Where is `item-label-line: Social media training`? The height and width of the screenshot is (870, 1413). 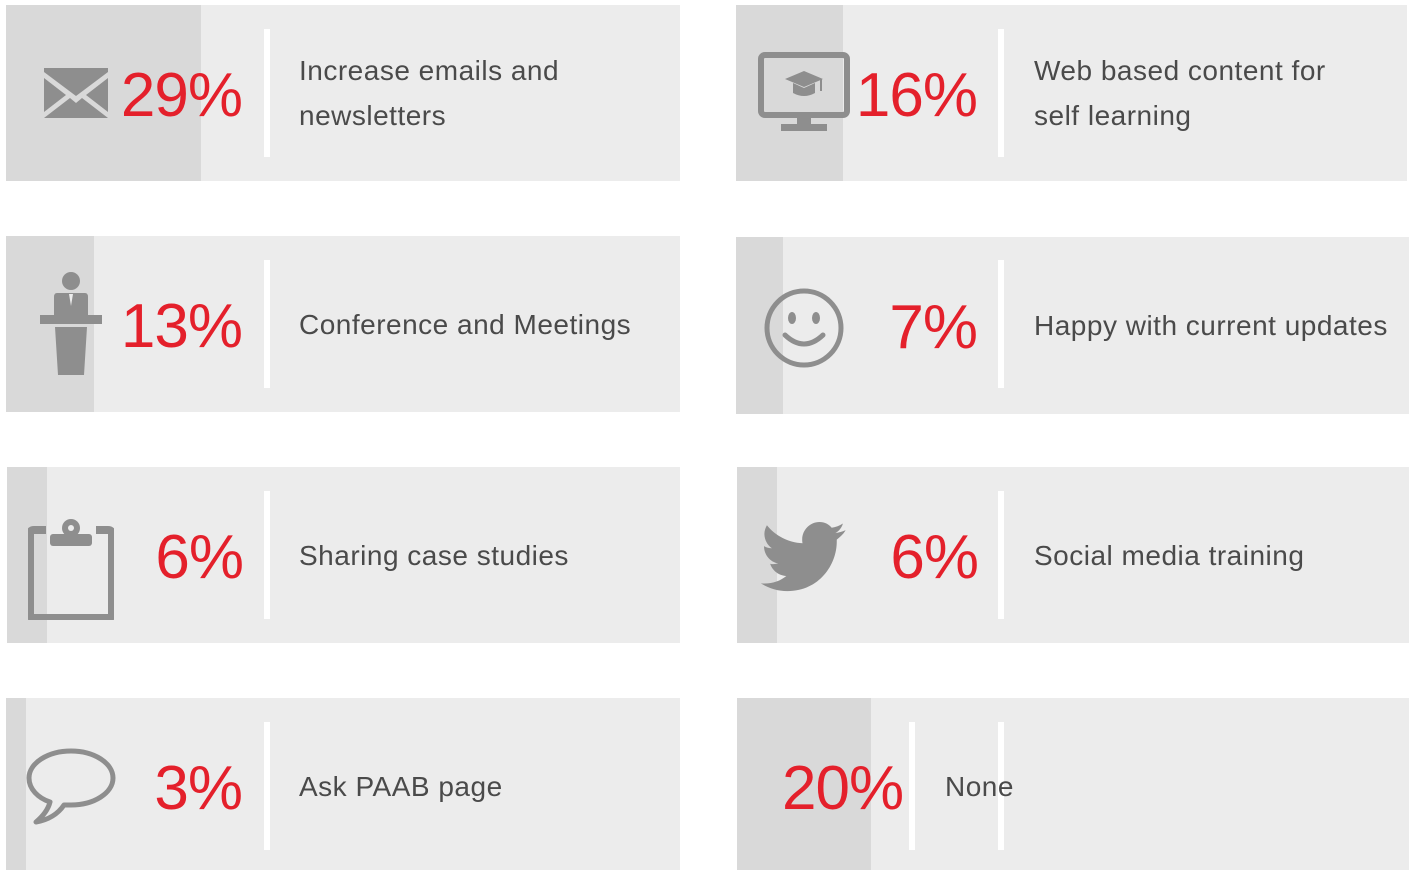
item-label-line: Social media training is located at coordinates (1169, 555).